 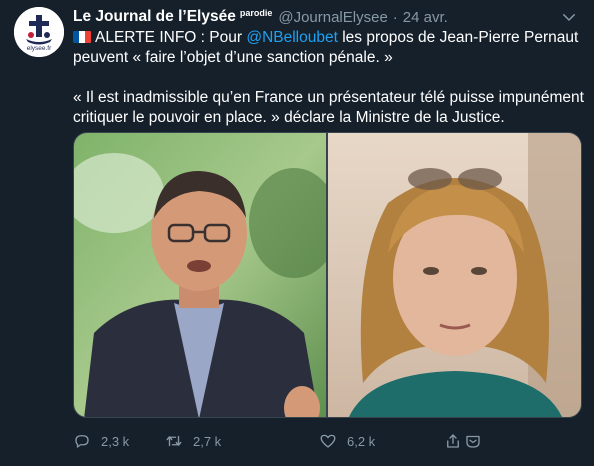 What do you see at coordinates (361, 441) in the screenshot?
I see `like-count: 6,2 k` at bounding box center [361, 441].